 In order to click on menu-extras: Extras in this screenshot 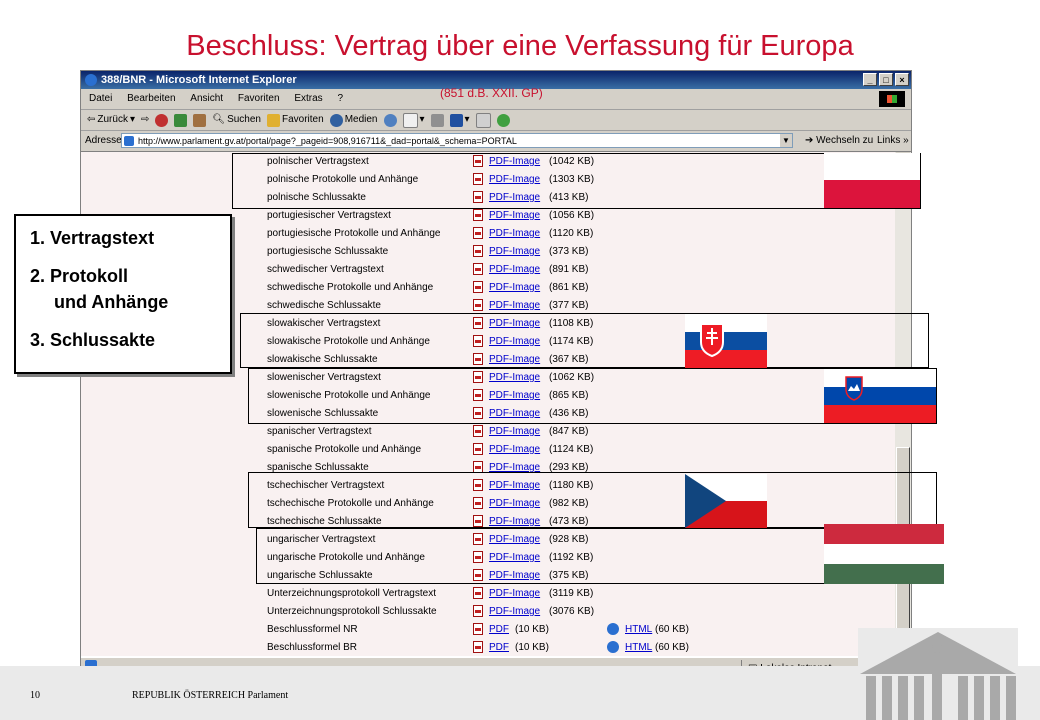, I will do `click(308, 98)`.